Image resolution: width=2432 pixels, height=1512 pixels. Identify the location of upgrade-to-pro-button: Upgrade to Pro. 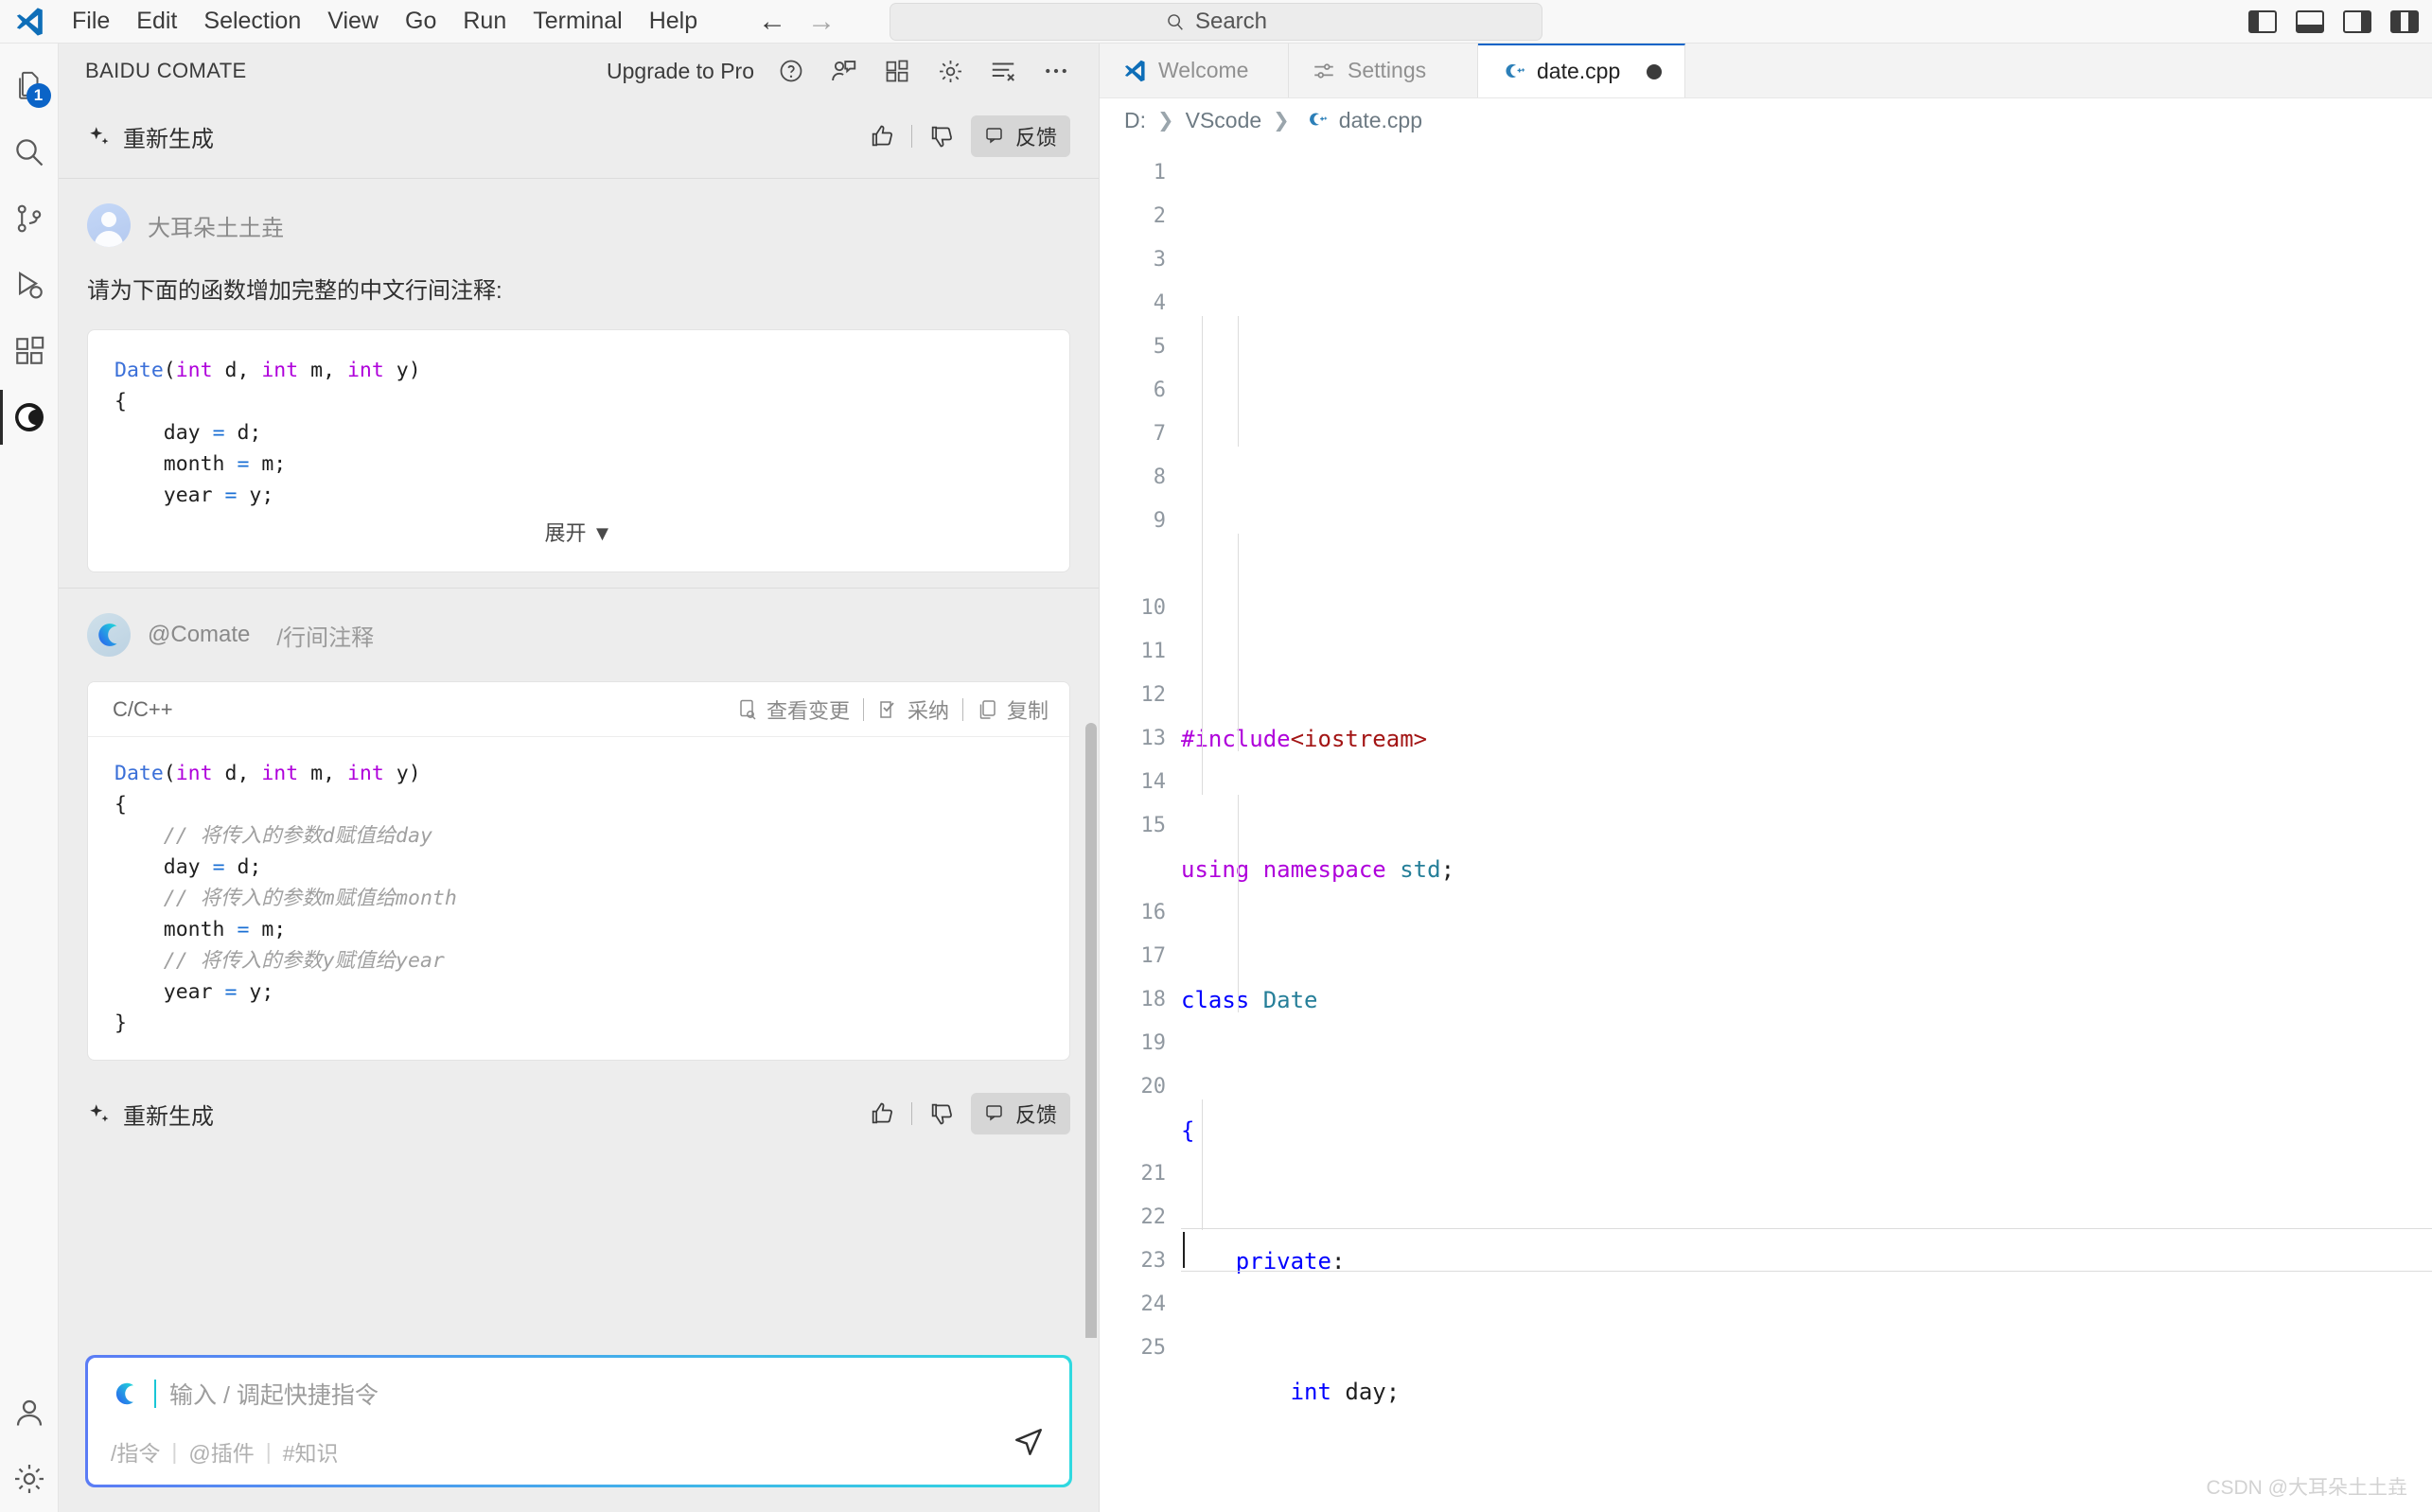
(680, 71).